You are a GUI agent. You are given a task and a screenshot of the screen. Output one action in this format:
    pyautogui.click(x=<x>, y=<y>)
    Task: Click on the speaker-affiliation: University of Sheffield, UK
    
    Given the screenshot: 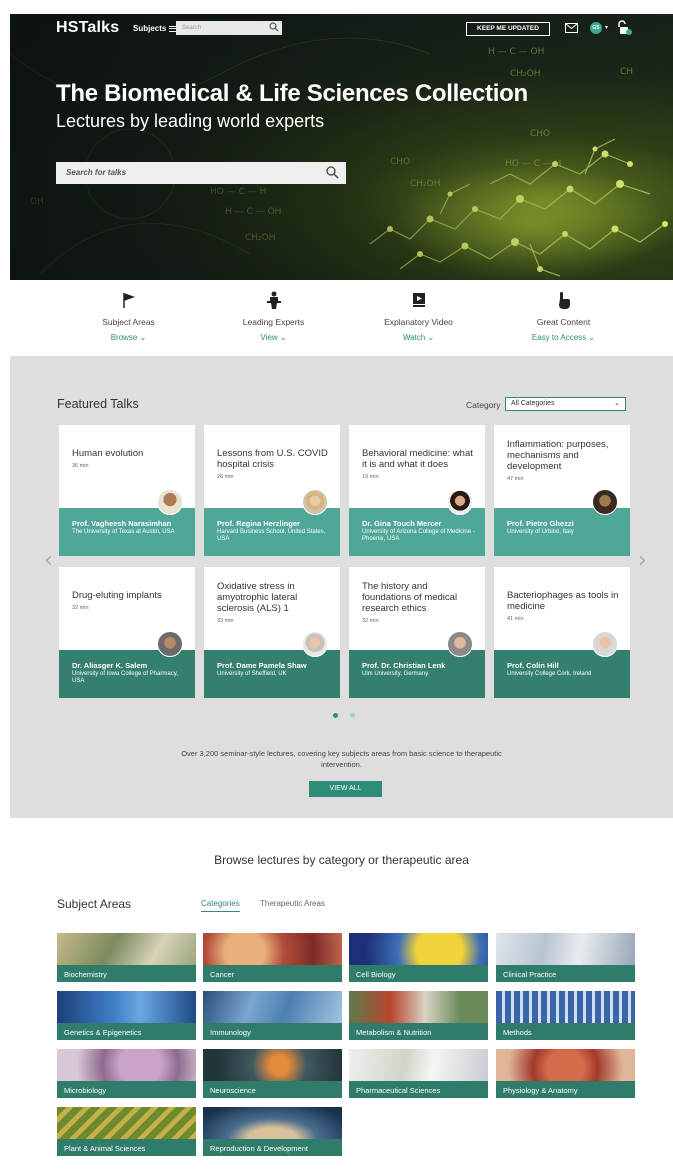 What is the action you would take?
    pyautogui.click(x=252, y=674)
    